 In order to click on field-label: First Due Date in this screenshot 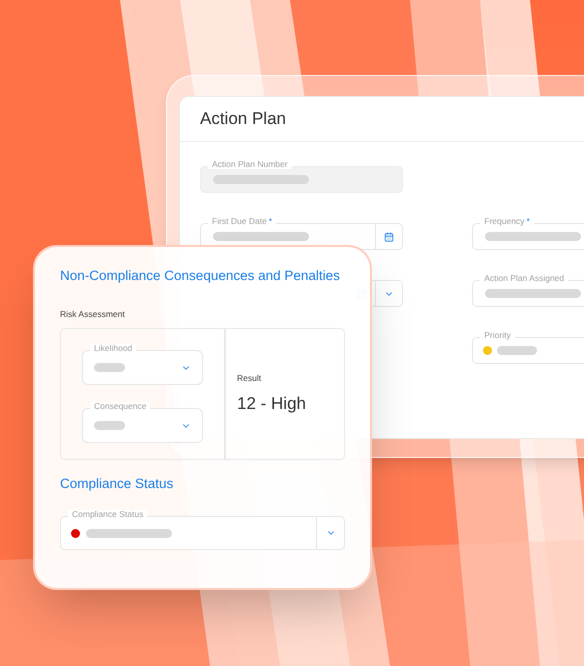, I will do `click(239, 221)`.